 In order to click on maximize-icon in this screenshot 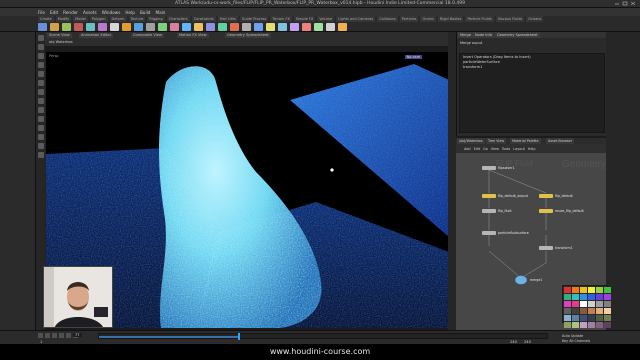, I will do `click(625, 3)`.